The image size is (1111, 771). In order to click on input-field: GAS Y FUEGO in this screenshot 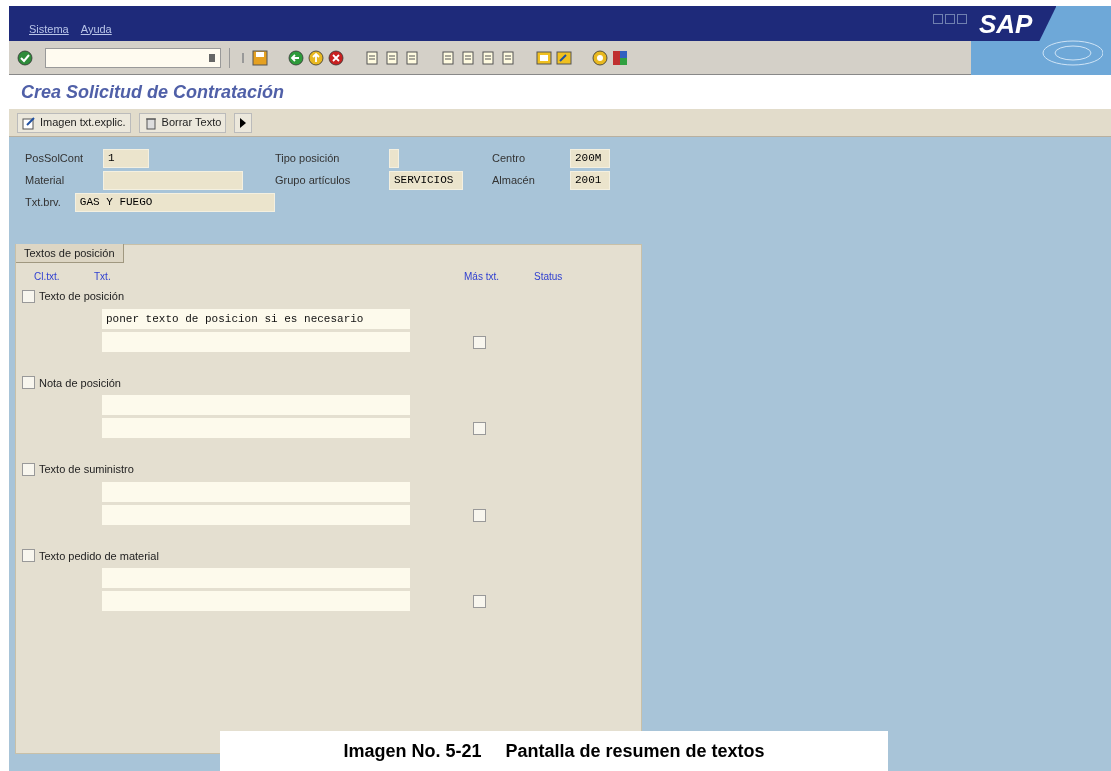, I will do `click(174, 202)`.